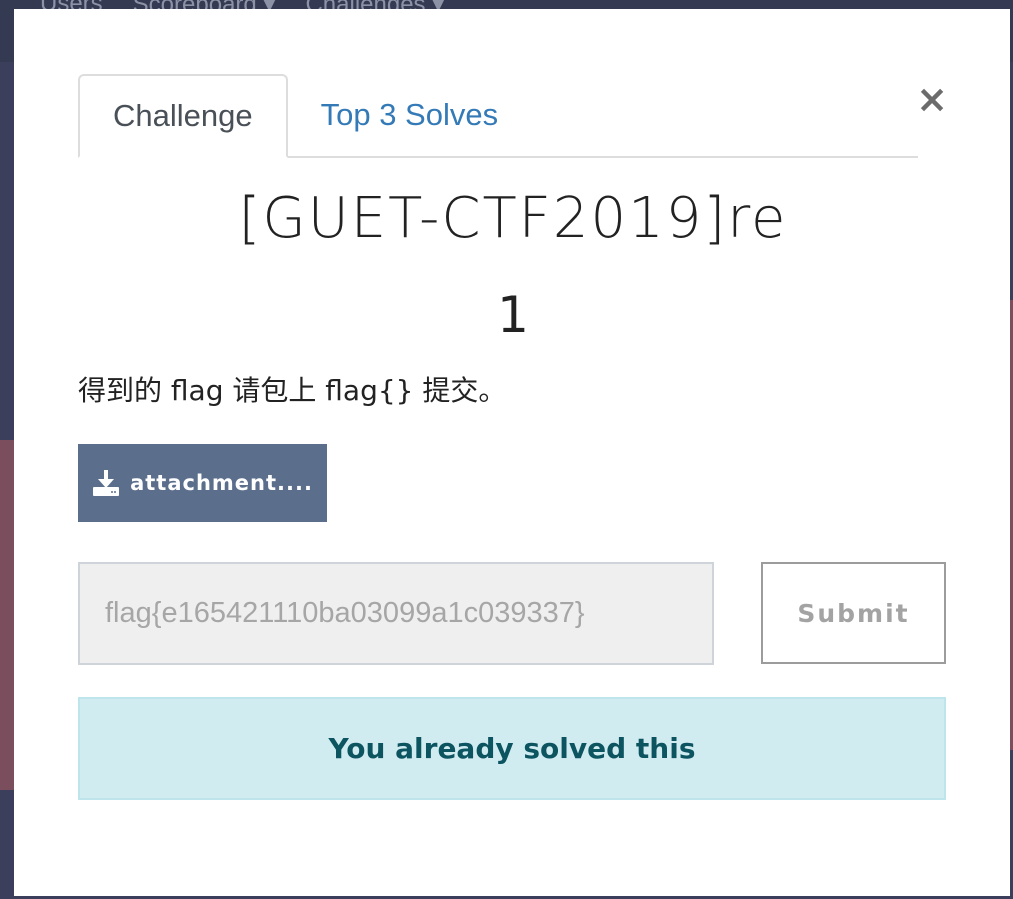 This screenshot has height=899, width=1013. What do you see at coordinates (853, 613) in the screenshot?
I see `submit-button: Submit` at bounding box center [853, 613].